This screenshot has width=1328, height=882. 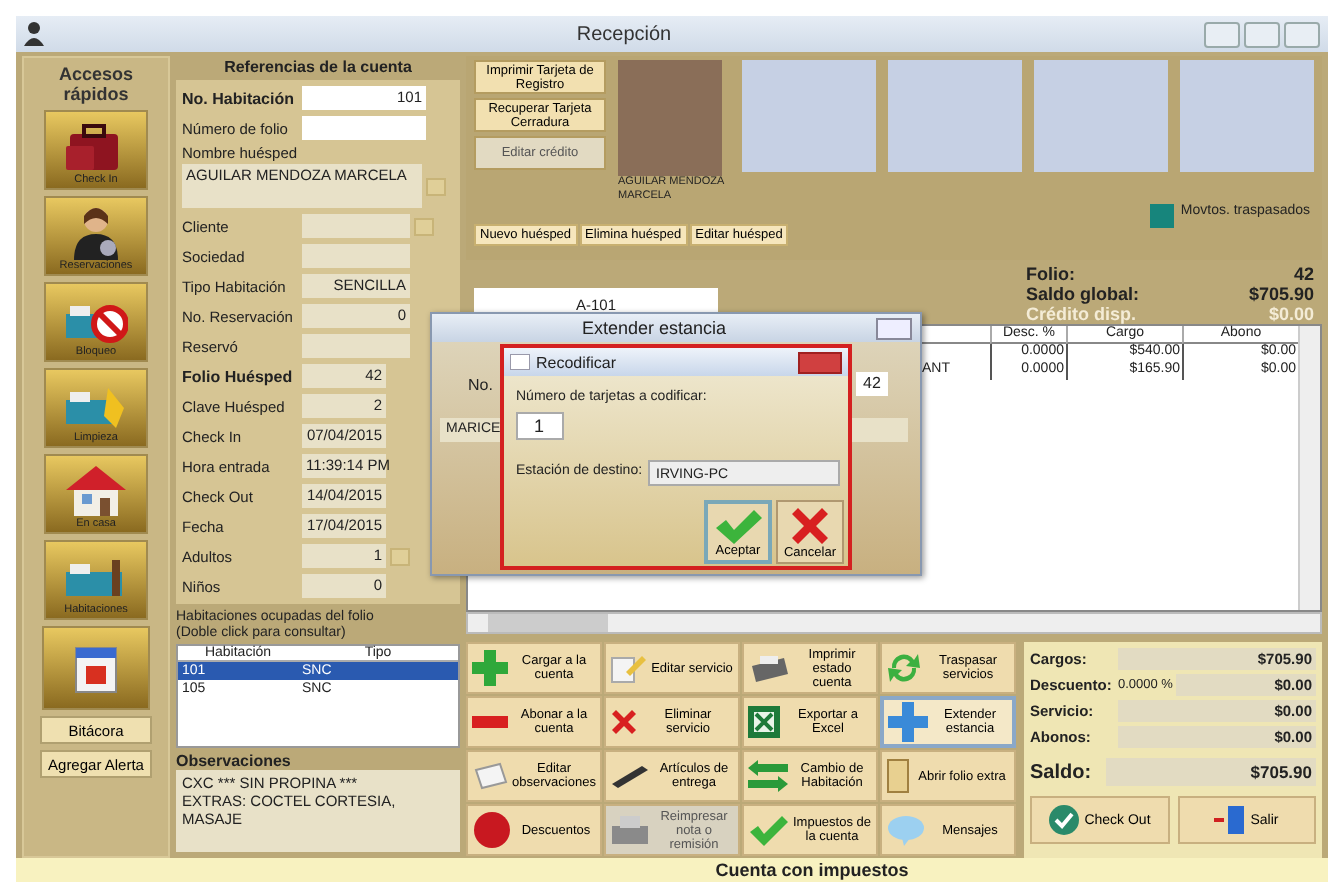 What do you see at coordinates (654, 328) in the screenshot?
I see `dialog-title: Extender estancia` at bounding box center [654, 328].